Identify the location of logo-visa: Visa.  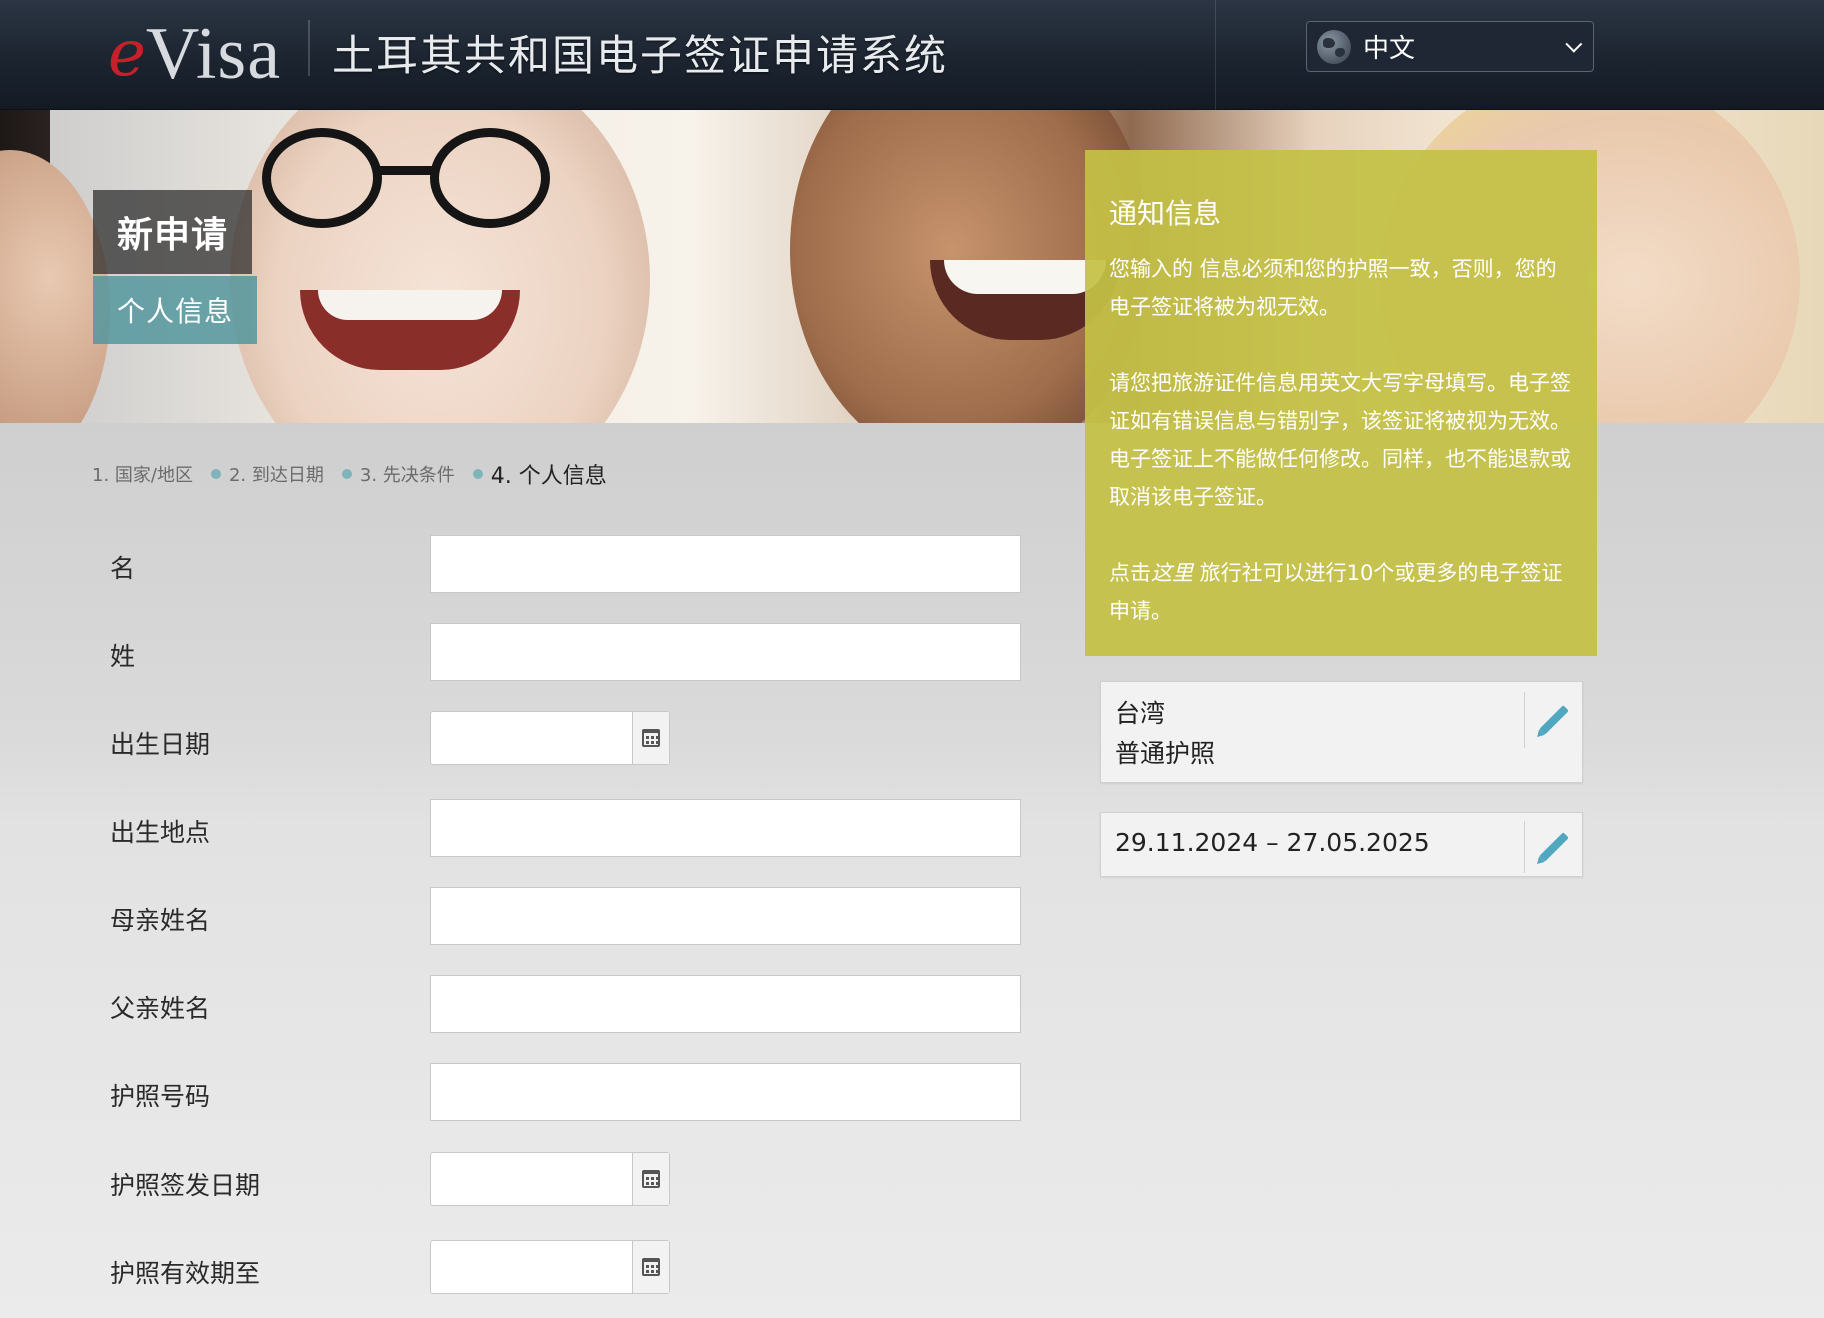
(213, 54).